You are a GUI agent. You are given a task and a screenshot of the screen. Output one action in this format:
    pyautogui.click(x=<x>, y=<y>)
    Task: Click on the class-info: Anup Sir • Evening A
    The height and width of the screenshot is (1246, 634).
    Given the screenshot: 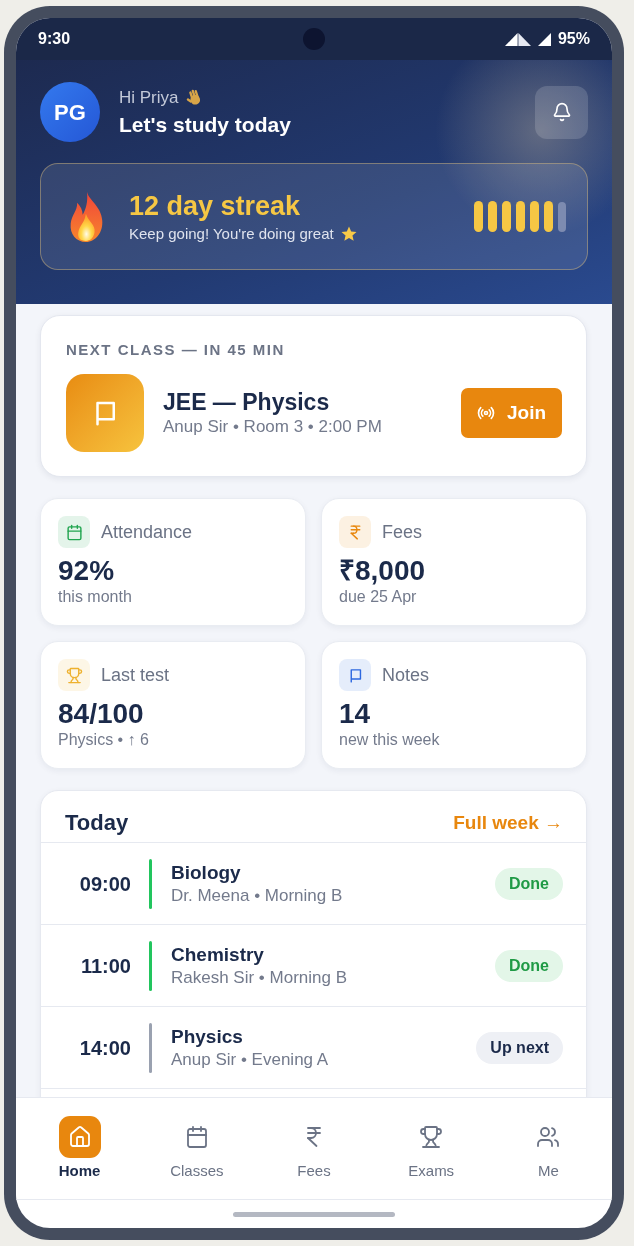 What is the action you would take?
    pyautogui.click(x=250, y=1059)
    